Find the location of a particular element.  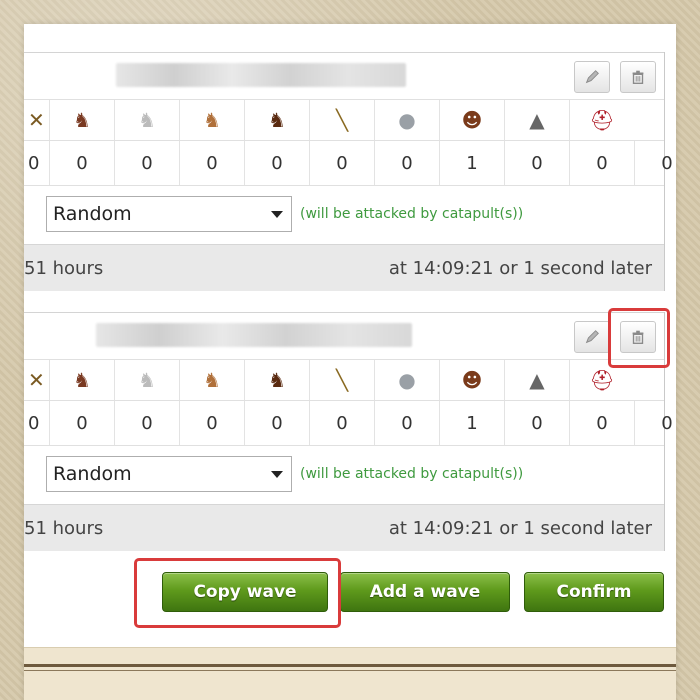

divider is located at coordinates (350, 670).